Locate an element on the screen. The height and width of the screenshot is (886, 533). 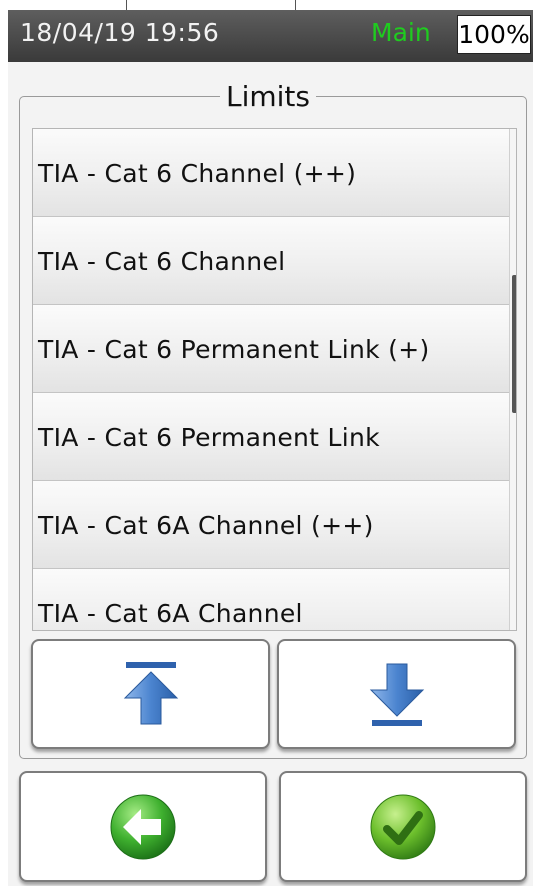
battery-indicator: 100% is located at coordinates (494, 34).